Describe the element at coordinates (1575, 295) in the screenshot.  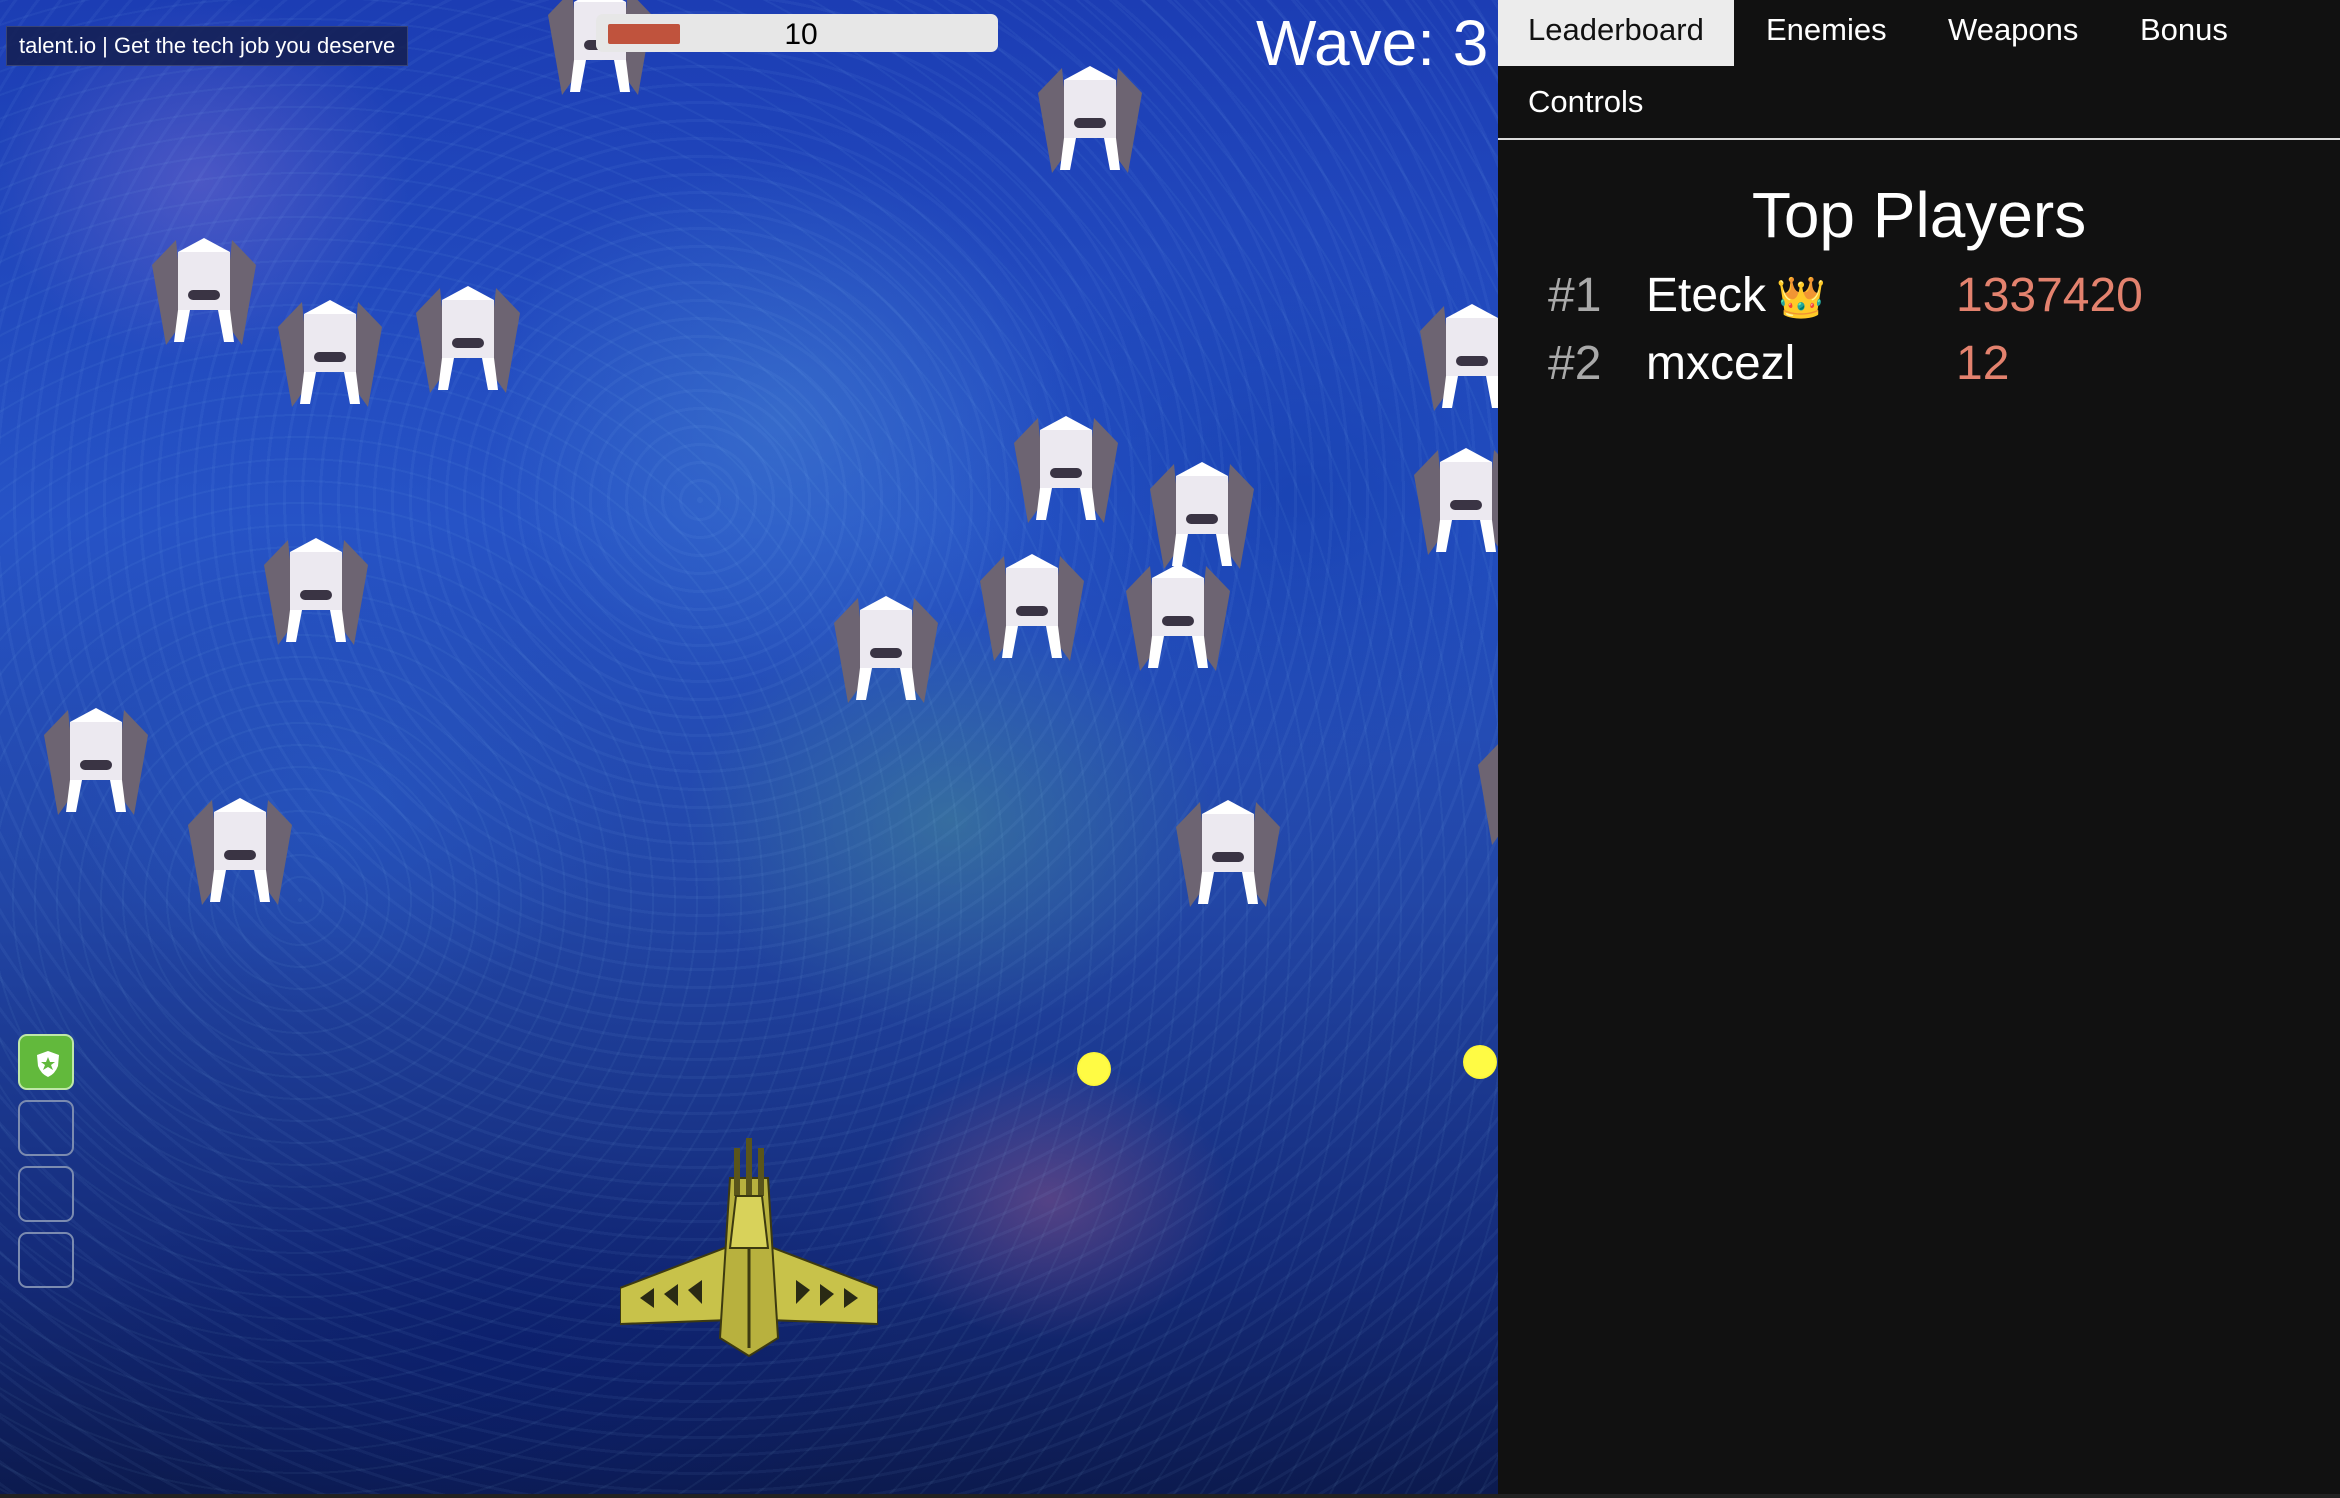
I see `player-rank: #1` at that location.